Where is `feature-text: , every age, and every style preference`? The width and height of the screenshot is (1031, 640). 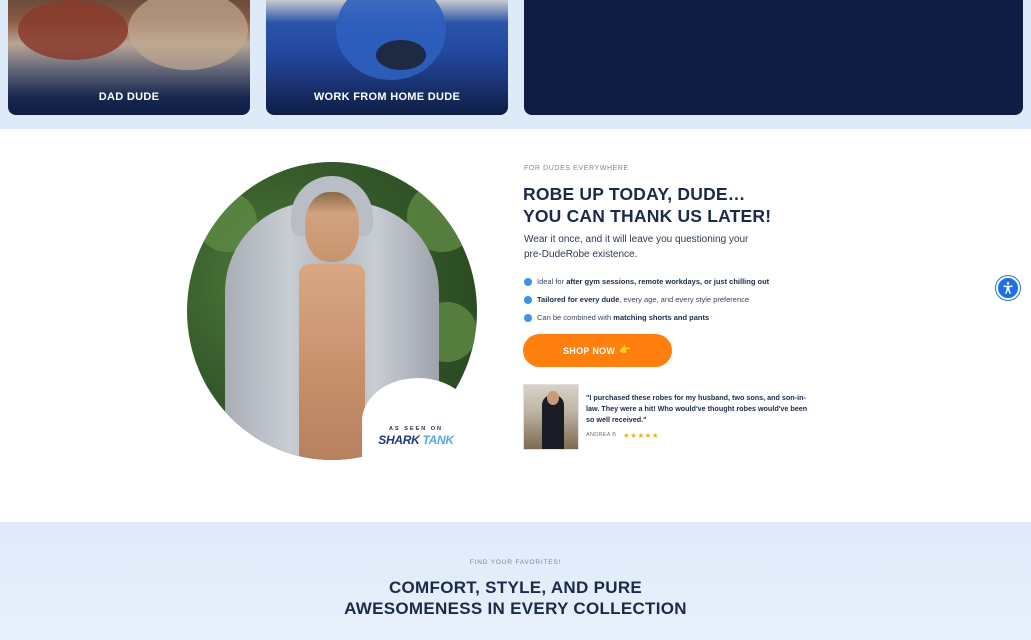 feature-text: , every age, and every style preference is located at coordinates (684, 299).